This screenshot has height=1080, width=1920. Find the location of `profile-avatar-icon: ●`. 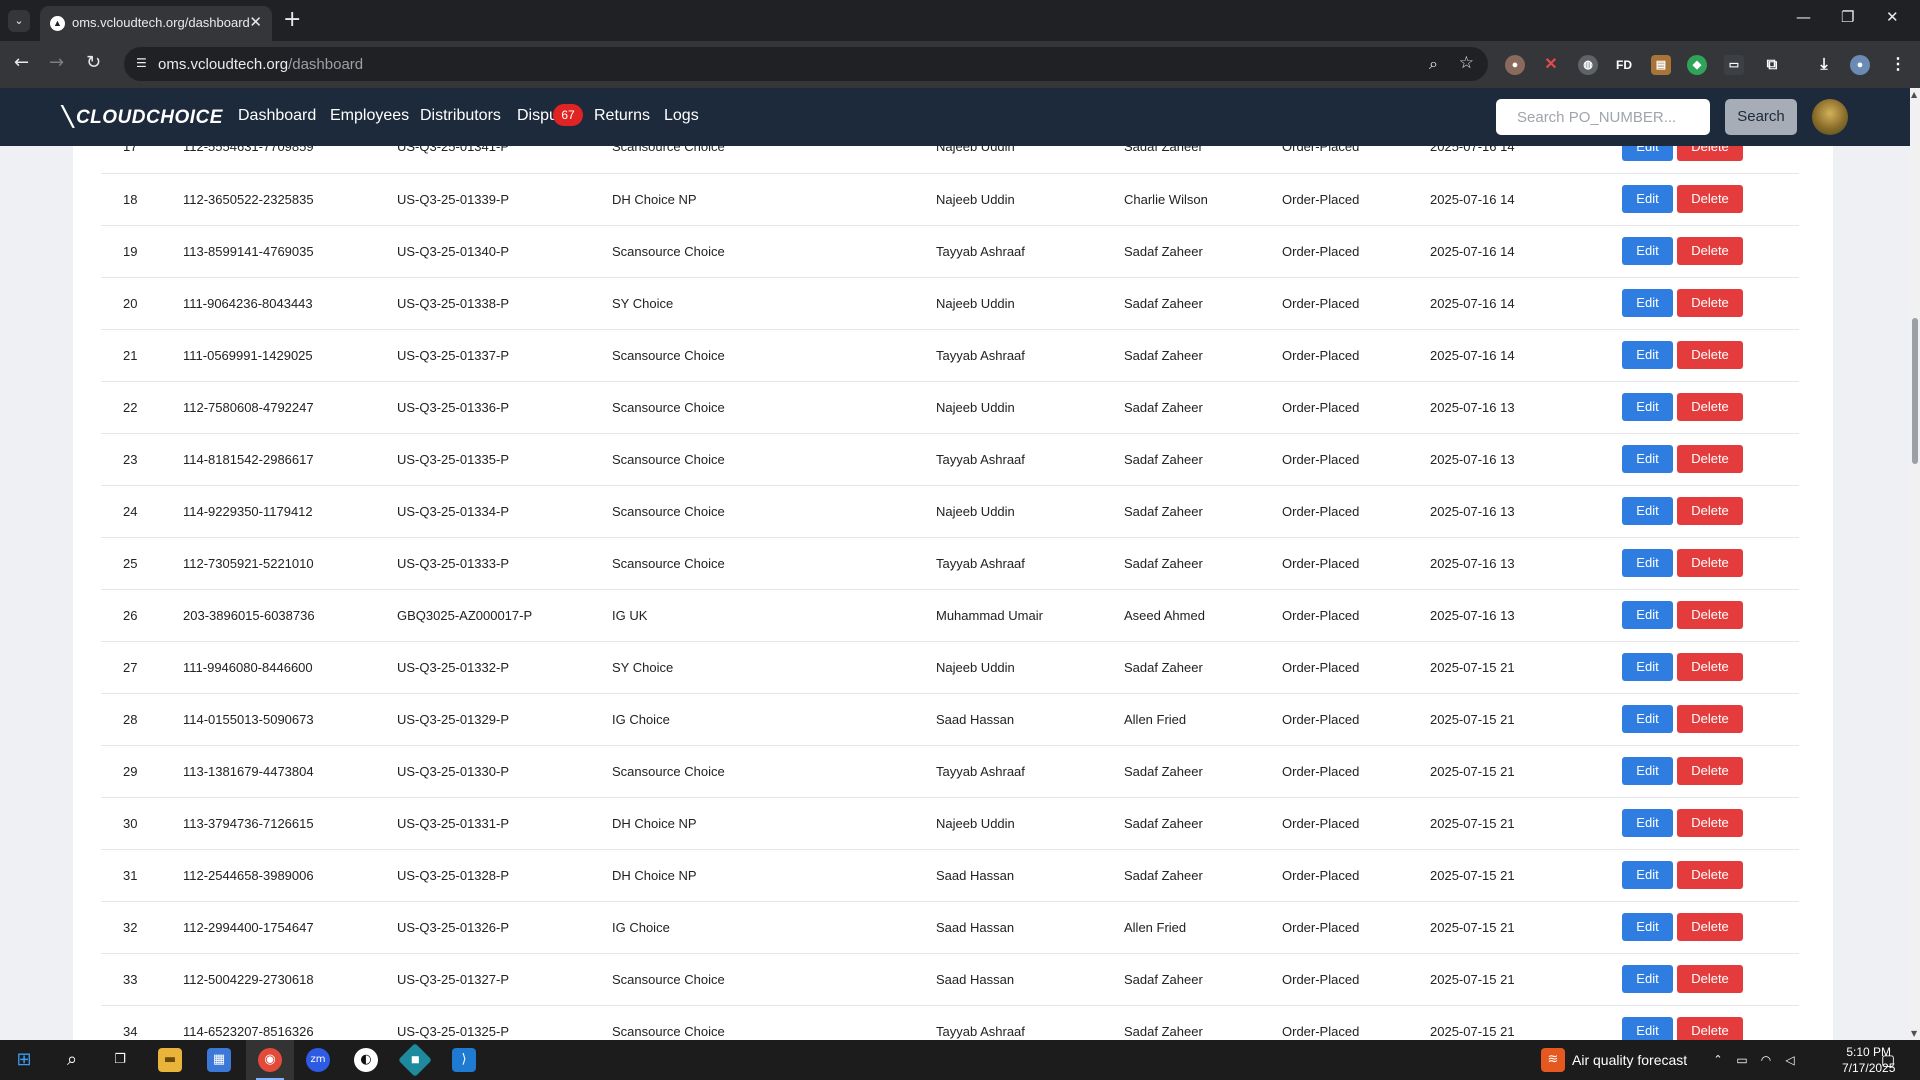

profile-avatar-icon: ● is located at coordinates (1860, 65).